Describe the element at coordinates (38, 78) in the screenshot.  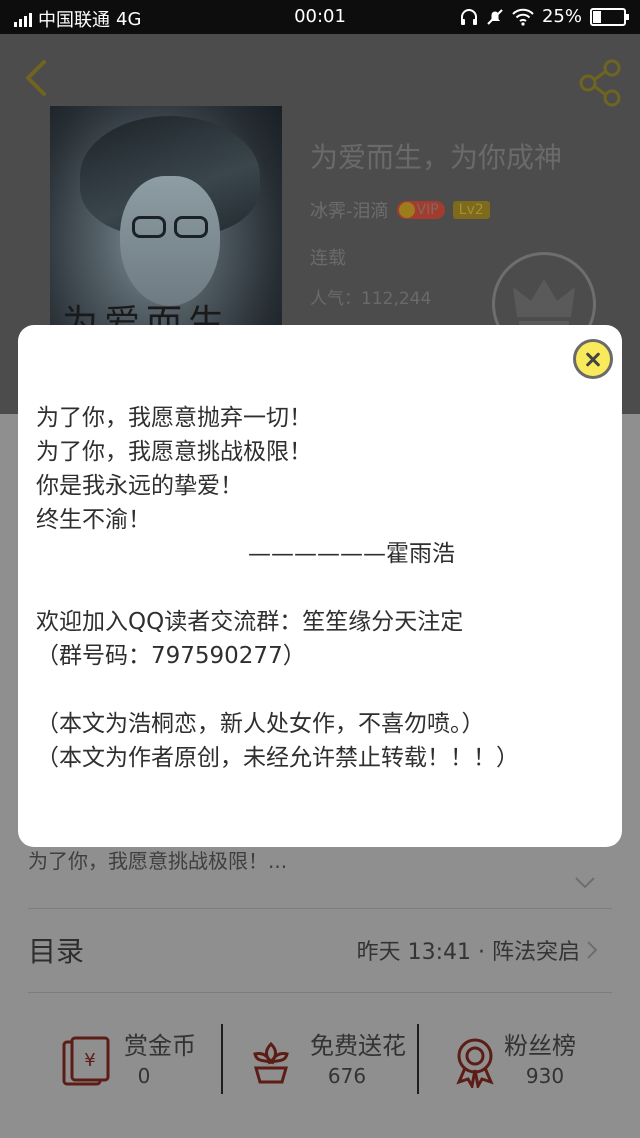
I see `back-arrow-icon` at that location.